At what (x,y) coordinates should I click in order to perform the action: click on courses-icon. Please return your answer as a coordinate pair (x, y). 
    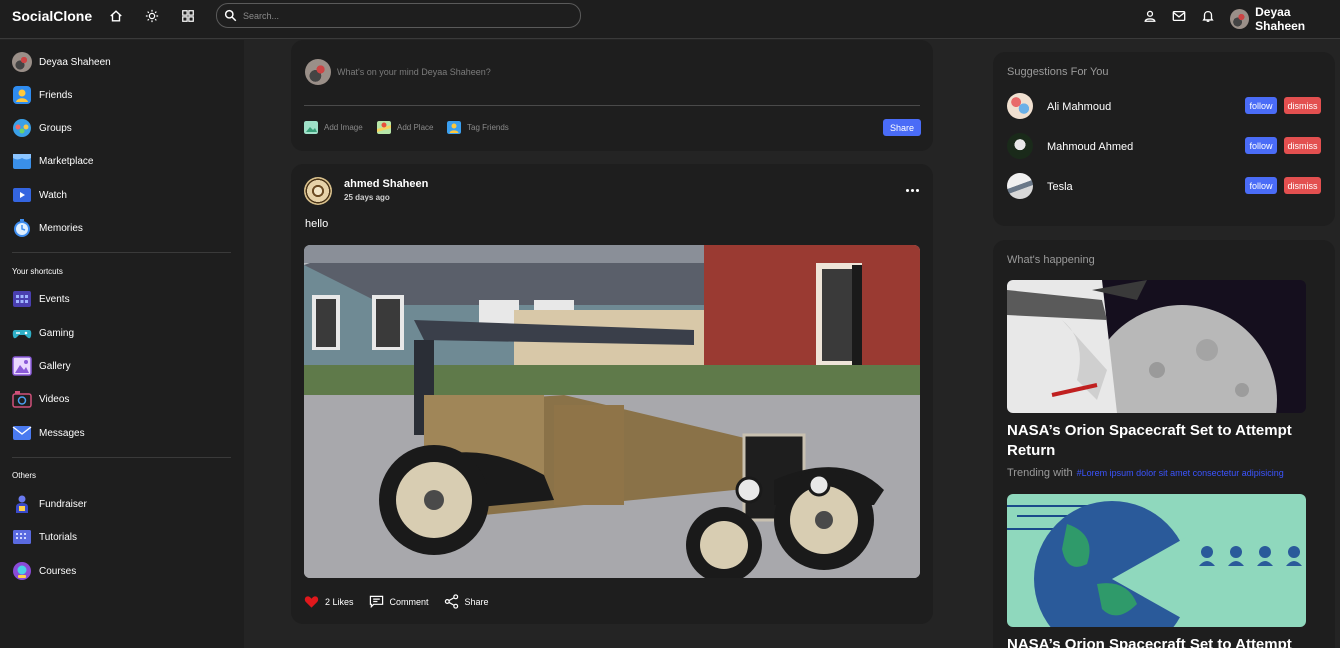
    Looking at the image, I should click on (22, 571).